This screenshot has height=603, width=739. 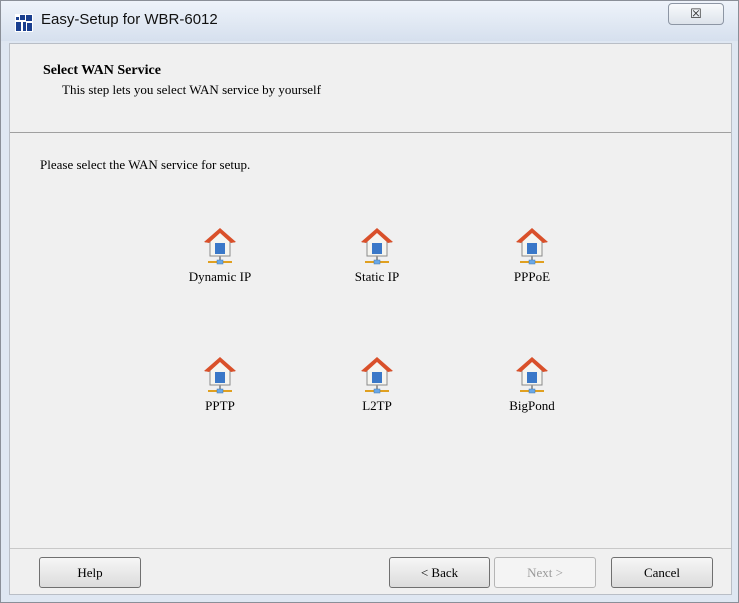 I want to click on cancel-button: Cancel, so click(x=662, y=572).